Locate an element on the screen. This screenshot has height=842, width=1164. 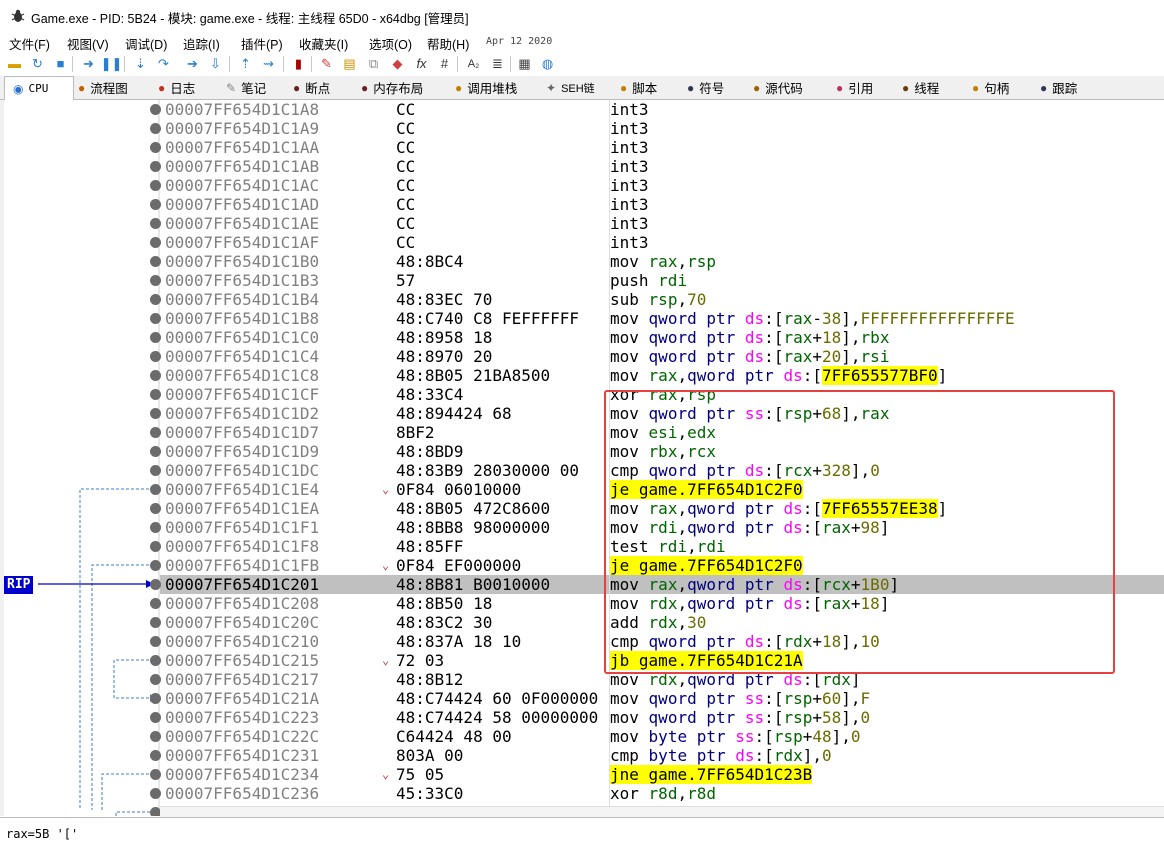
functions-icon: fx is located at coordinates (421, 63).